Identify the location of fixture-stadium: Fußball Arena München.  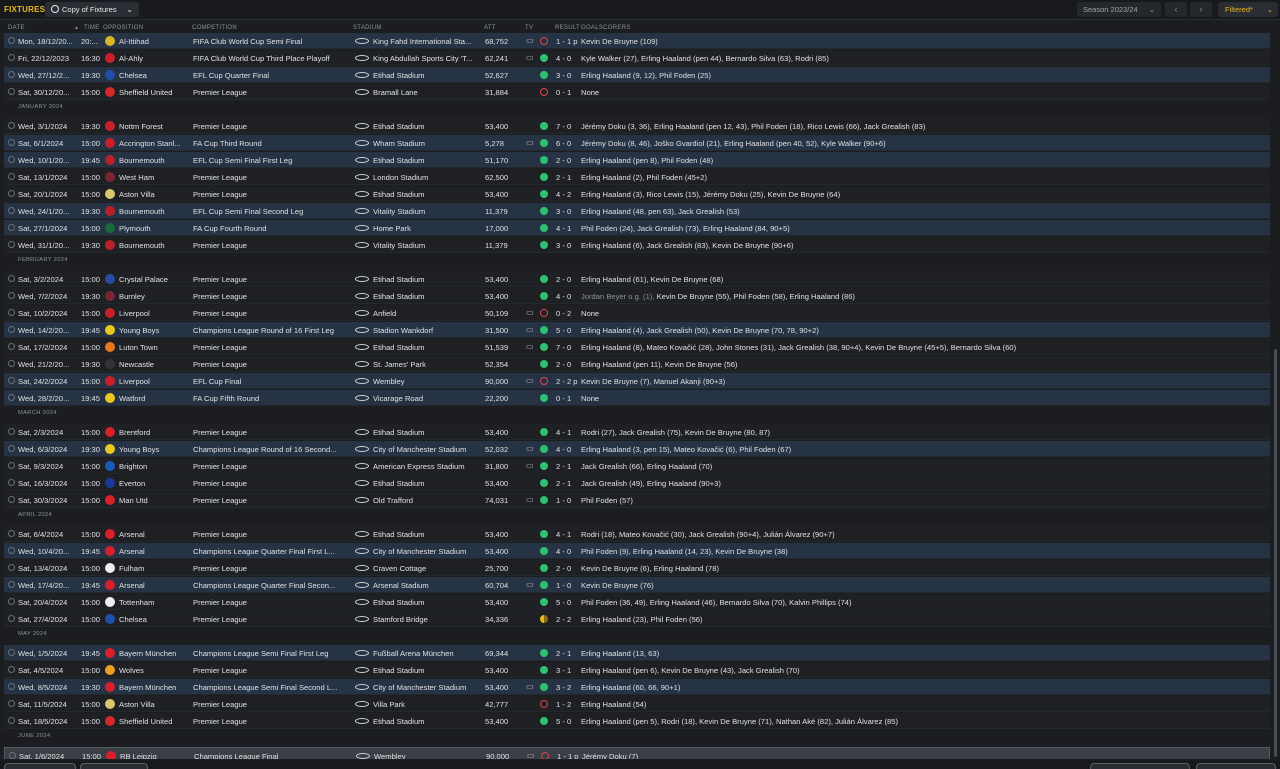
(427, 653).